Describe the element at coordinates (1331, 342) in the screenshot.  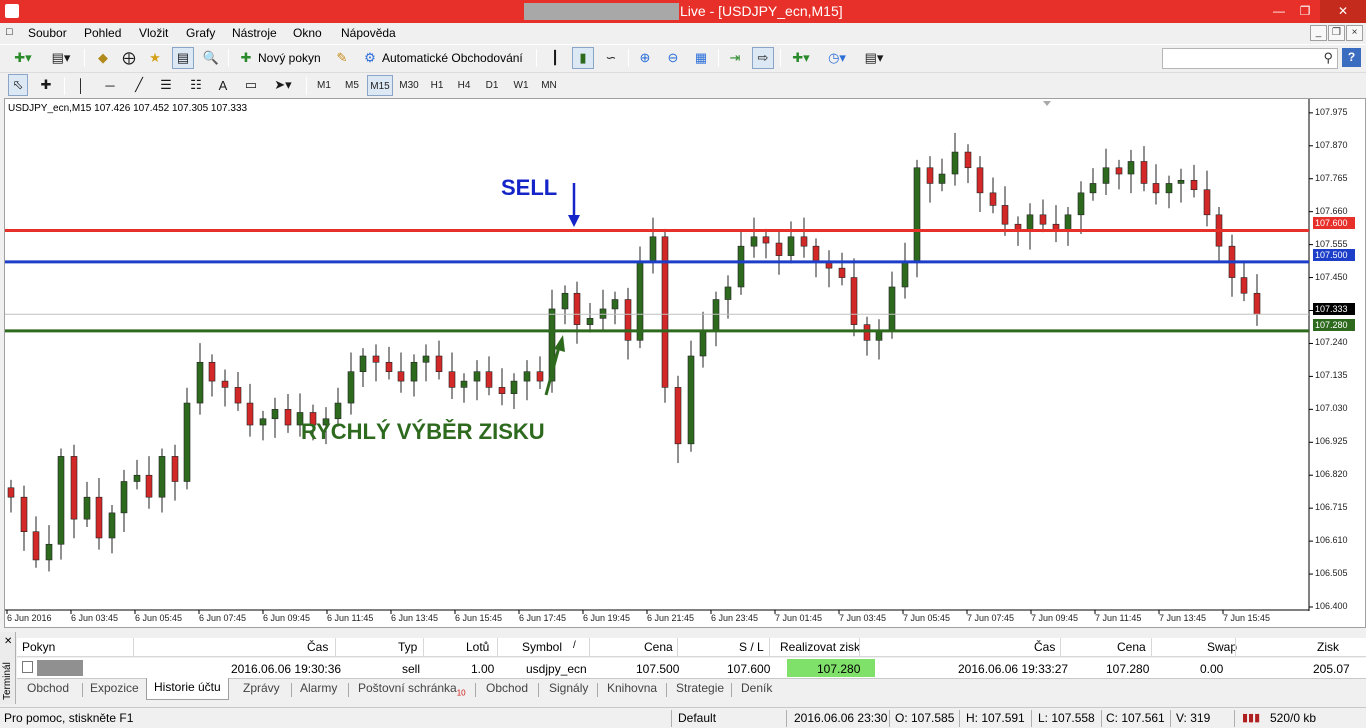
I see `y-tick-label: 107.240` at that location.